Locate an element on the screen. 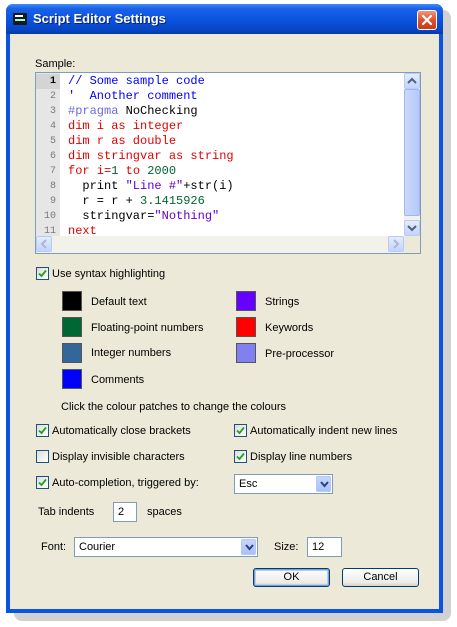  arrow-right-icon is located at coordinates (396, 244).